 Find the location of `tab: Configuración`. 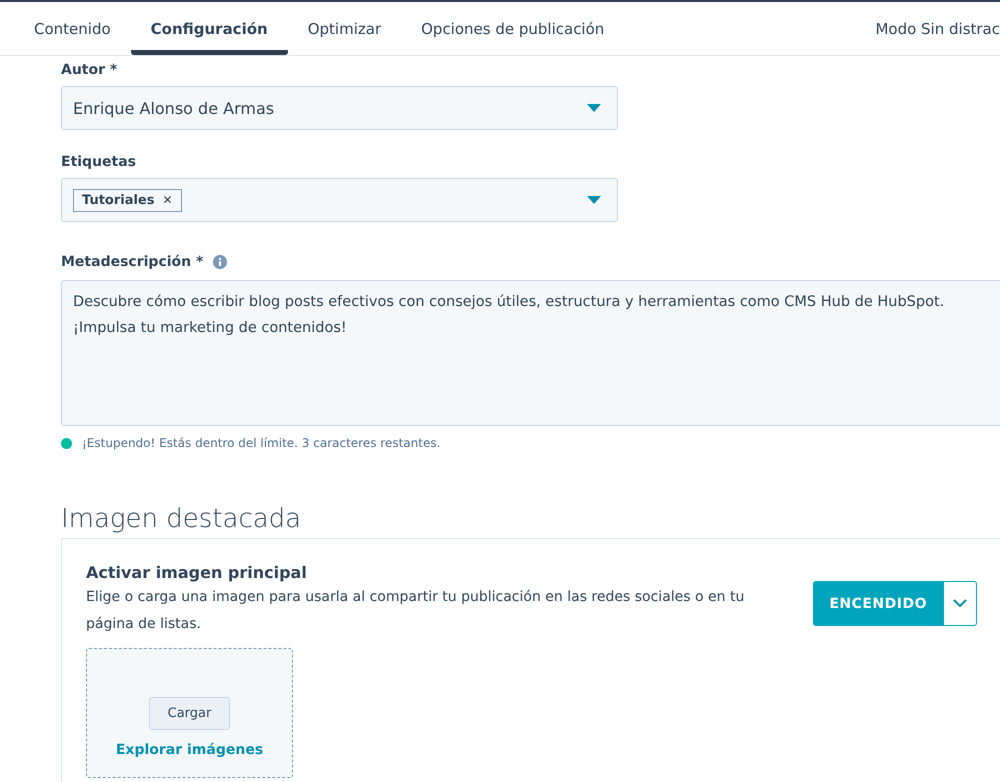

tab: Configuración is located at coordinates (209, 28).